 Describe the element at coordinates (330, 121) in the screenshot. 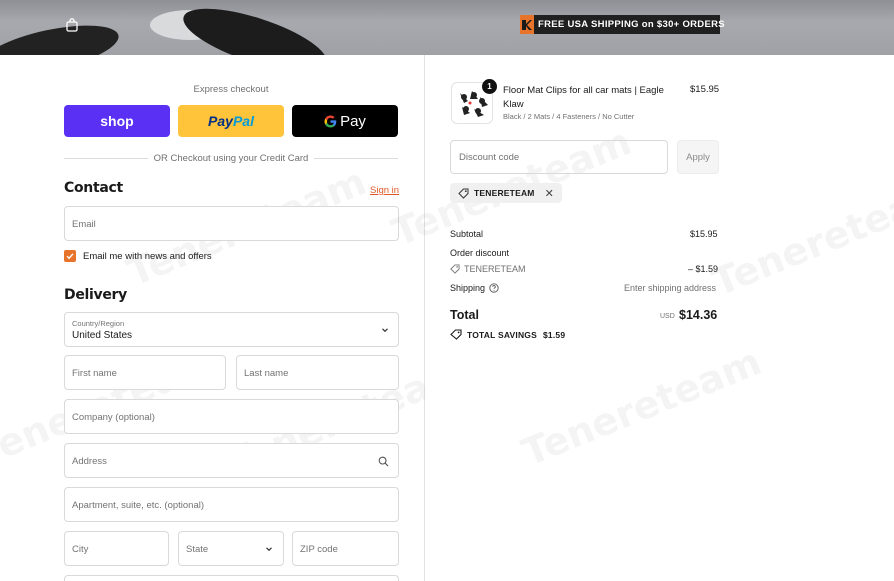

I see `google-g-icon` at that location.